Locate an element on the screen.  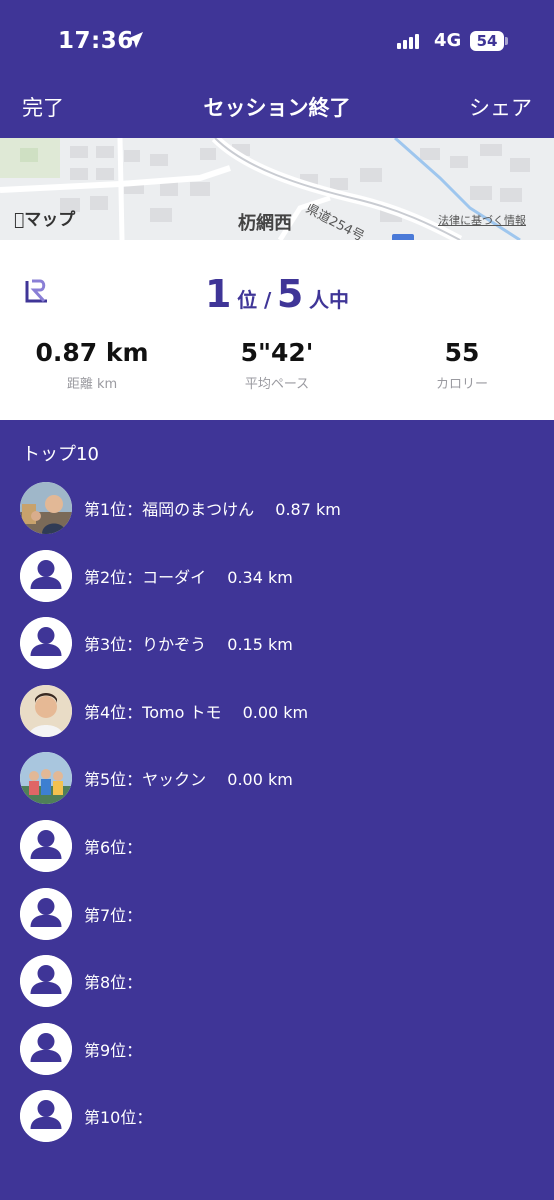
network-type: 4G is located at coordinates (448, 40).